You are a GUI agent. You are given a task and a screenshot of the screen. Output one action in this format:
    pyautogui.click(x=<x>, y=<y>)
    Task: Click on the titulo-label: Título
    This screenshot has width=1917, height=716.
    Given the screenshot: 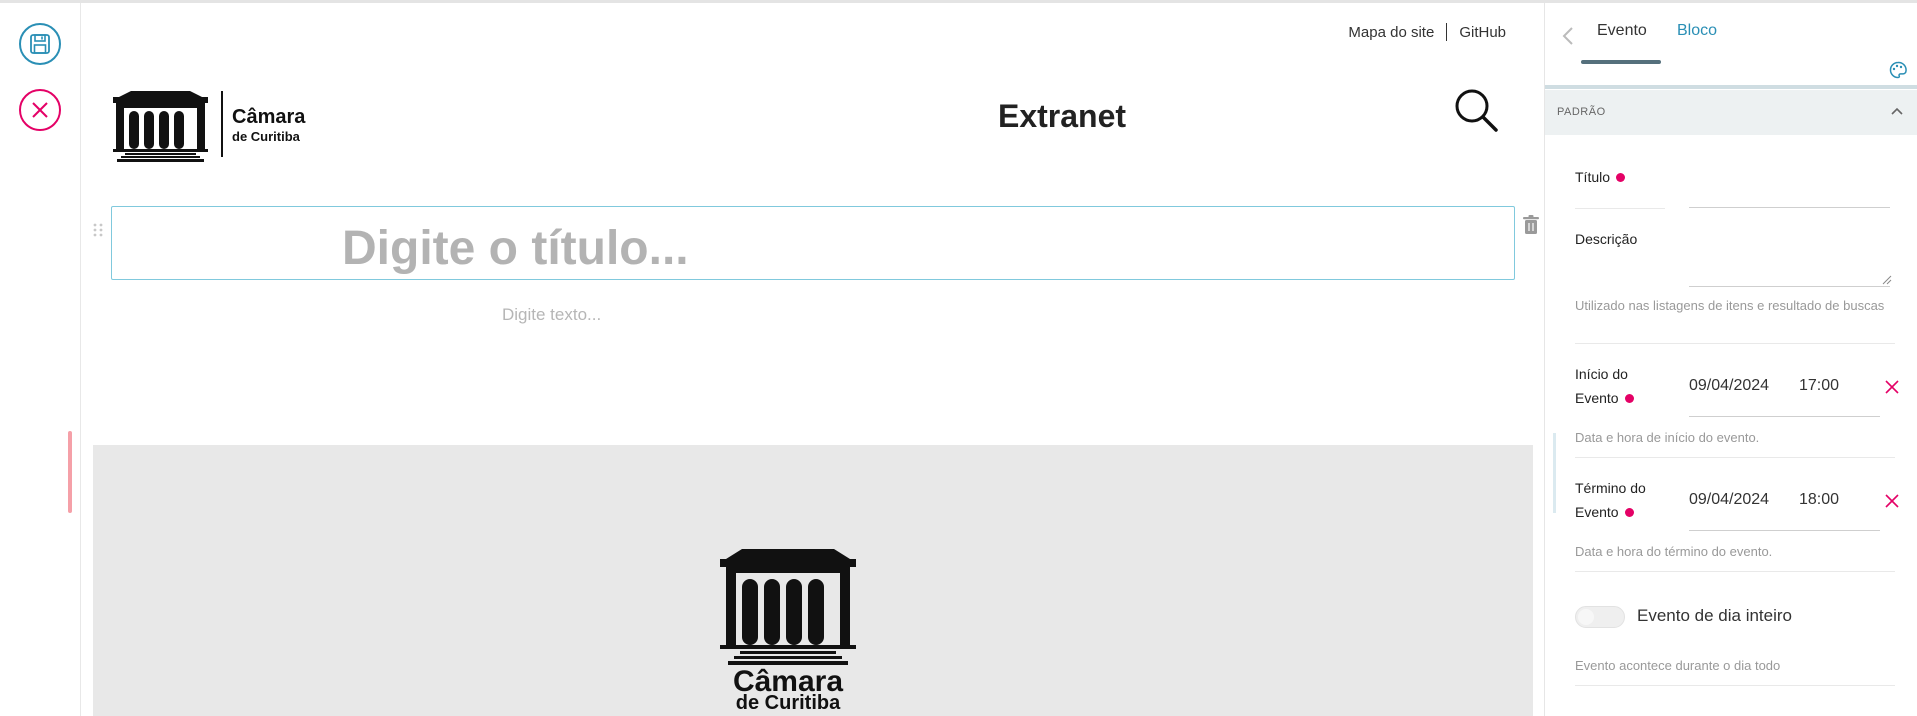 What is the action you would take?
    pyautogui.click(x=1600, y=177)
    